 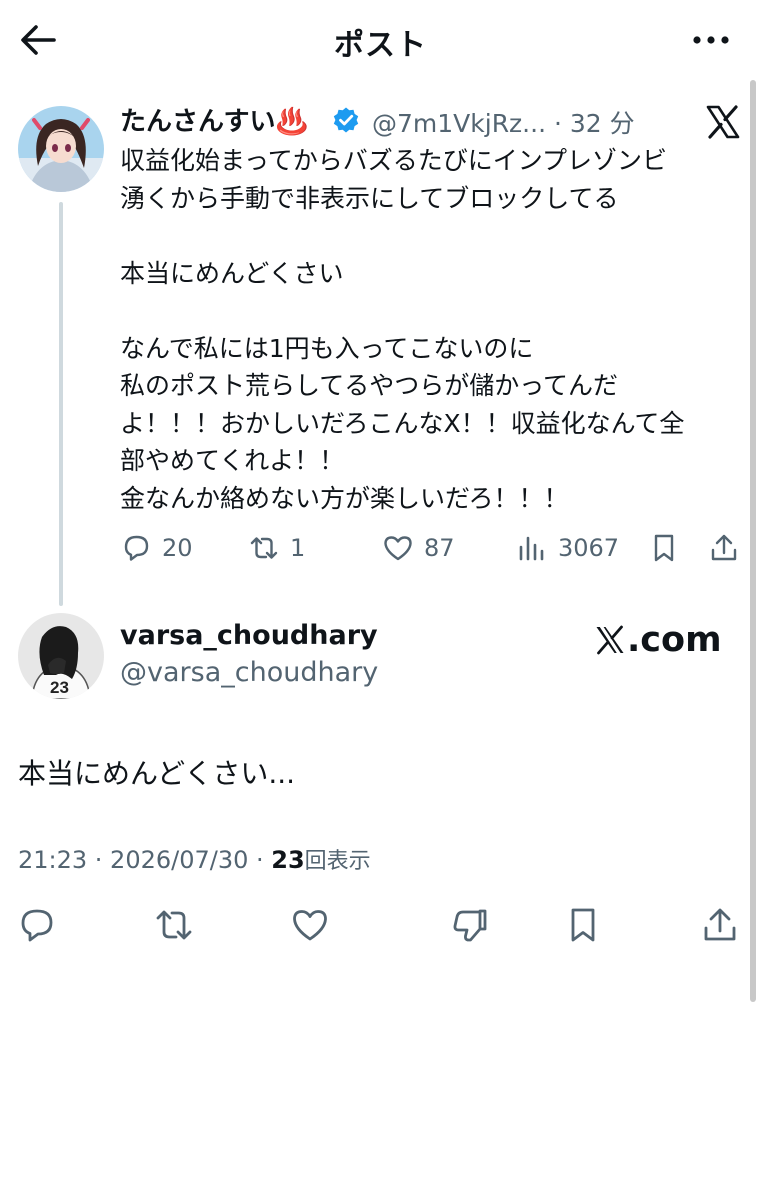 I want to click on post-meta: 21:23 · 2026/07/30 · 23回表示, so click(x=194, y=859).